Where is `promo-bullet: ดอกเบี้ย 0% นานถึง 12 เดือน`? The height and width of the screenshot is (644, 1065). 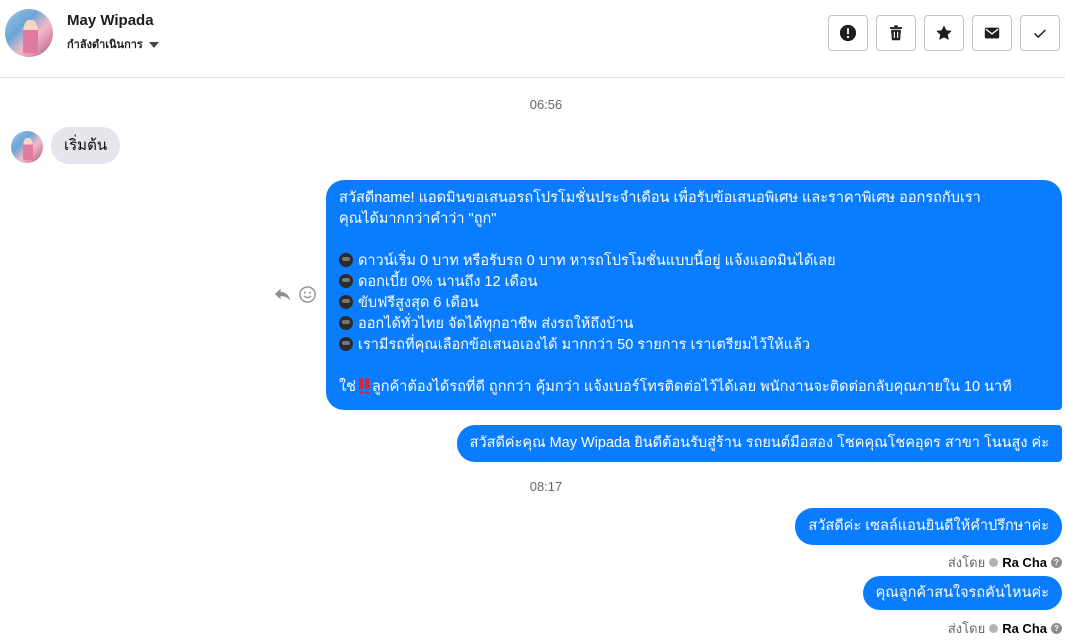 promo-bullet: ดอกเบี้ย 0% นานถึง 12 เดือน is located at coordinates (694, 282).